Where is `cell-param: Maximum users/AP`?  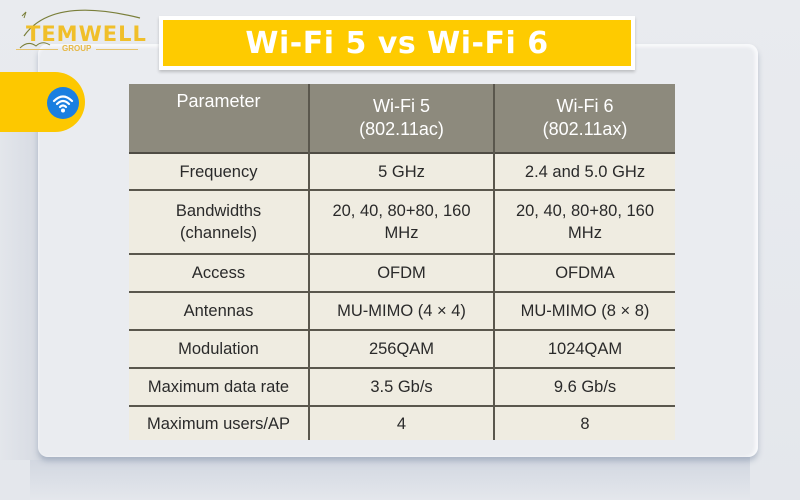
cell-param: Maximum users/AP is located at coordinates (219, 422).